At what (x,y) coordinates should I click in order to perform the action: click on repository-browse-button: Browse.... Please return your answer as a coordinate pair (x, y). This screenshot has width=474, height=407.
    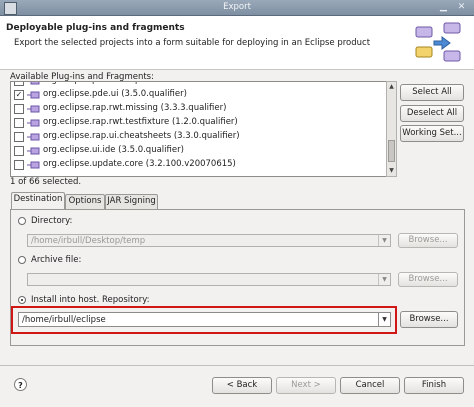
    Looking at the image, I should click on (429, 319).